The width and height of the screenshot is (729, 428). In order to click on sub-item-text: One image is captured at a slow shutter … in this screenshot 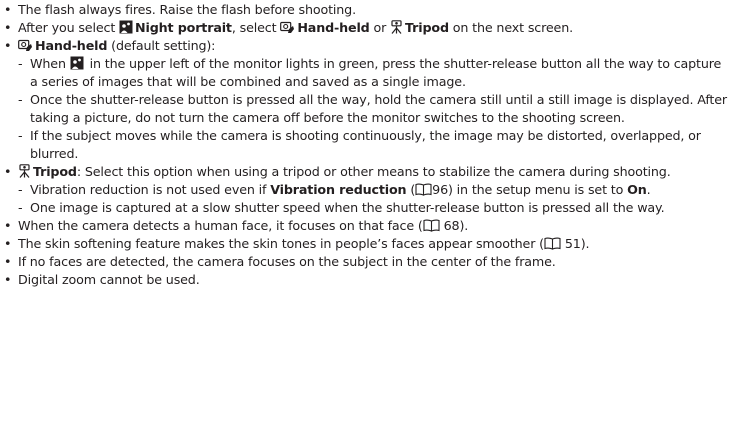, I will do `click(347, 207)`.